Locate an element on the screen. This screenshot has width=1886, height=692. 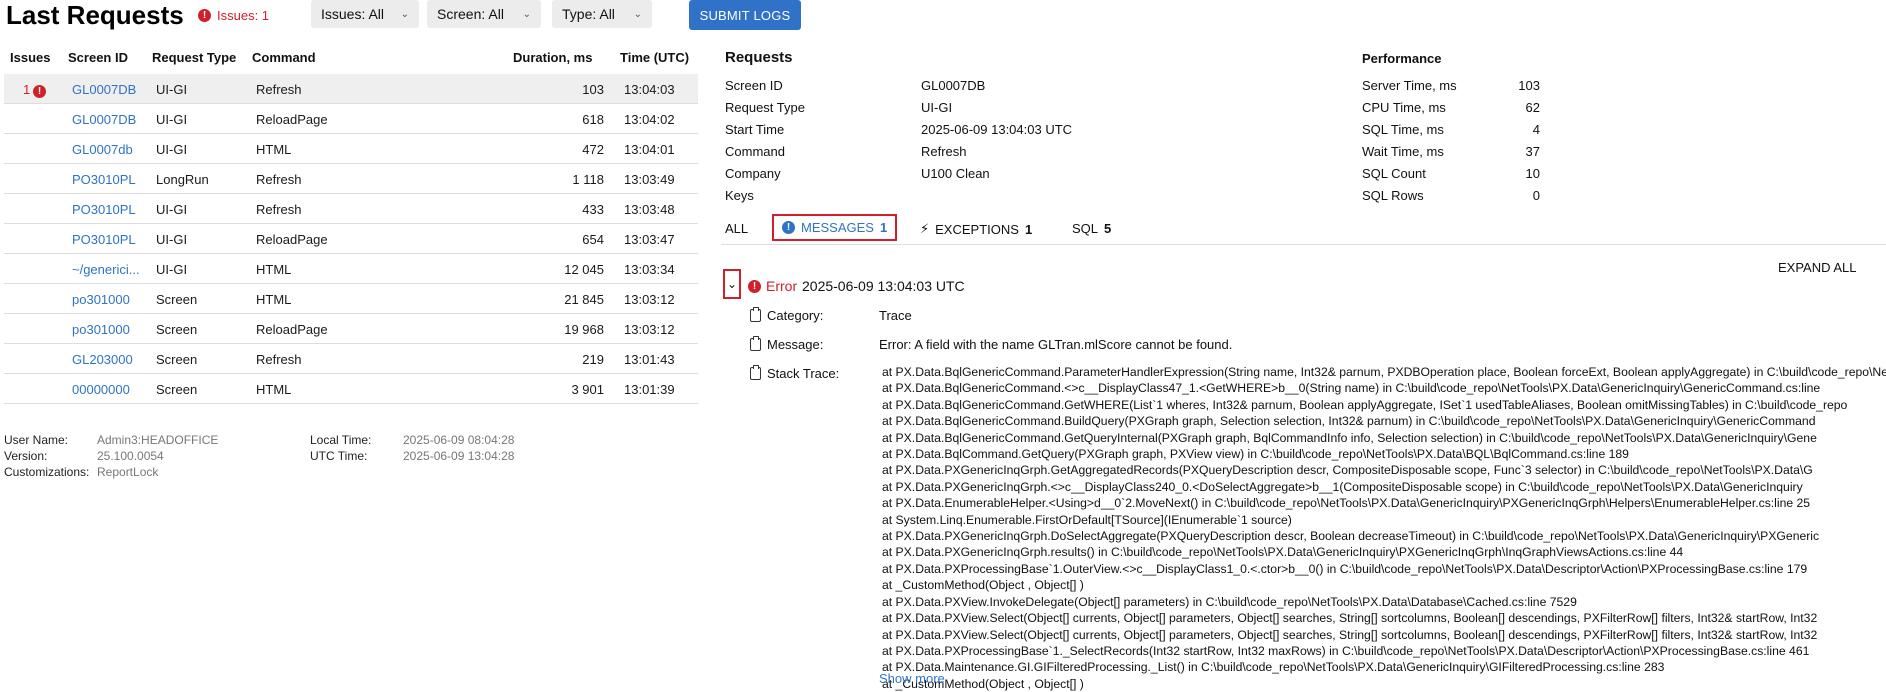
performance-field-value: 62 is located at coordinates (1532, 107).